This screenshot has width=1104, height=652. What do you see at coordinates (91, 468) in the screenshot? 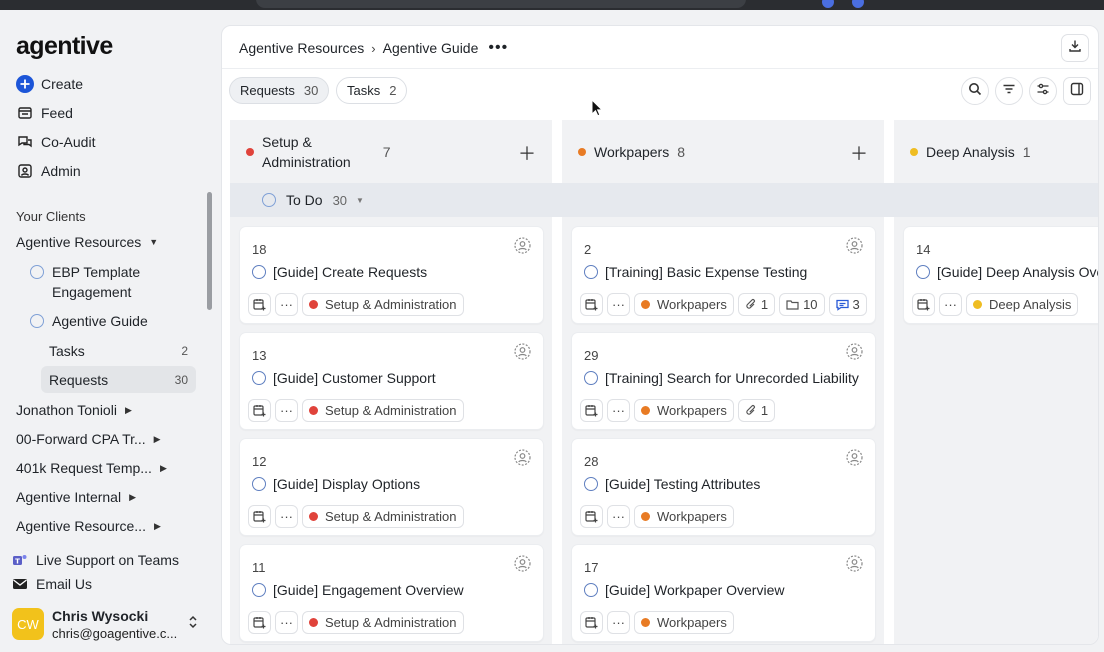
I see `client-item: 401k Request Temp... ▶` at bounding box center [91, 468].